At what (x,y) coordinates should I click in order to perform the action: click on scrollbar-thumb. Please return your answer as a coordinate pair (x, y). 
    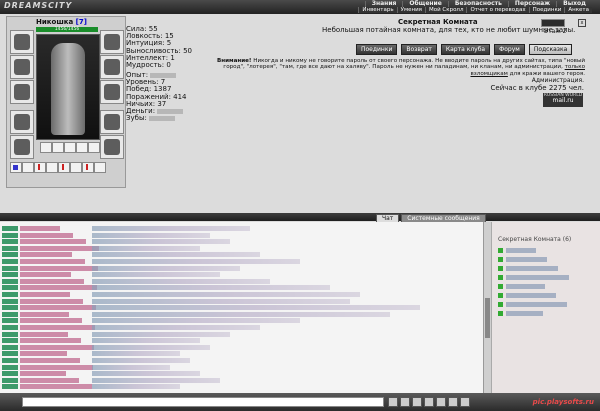
    Looking at the image, I should click on (487, 318).